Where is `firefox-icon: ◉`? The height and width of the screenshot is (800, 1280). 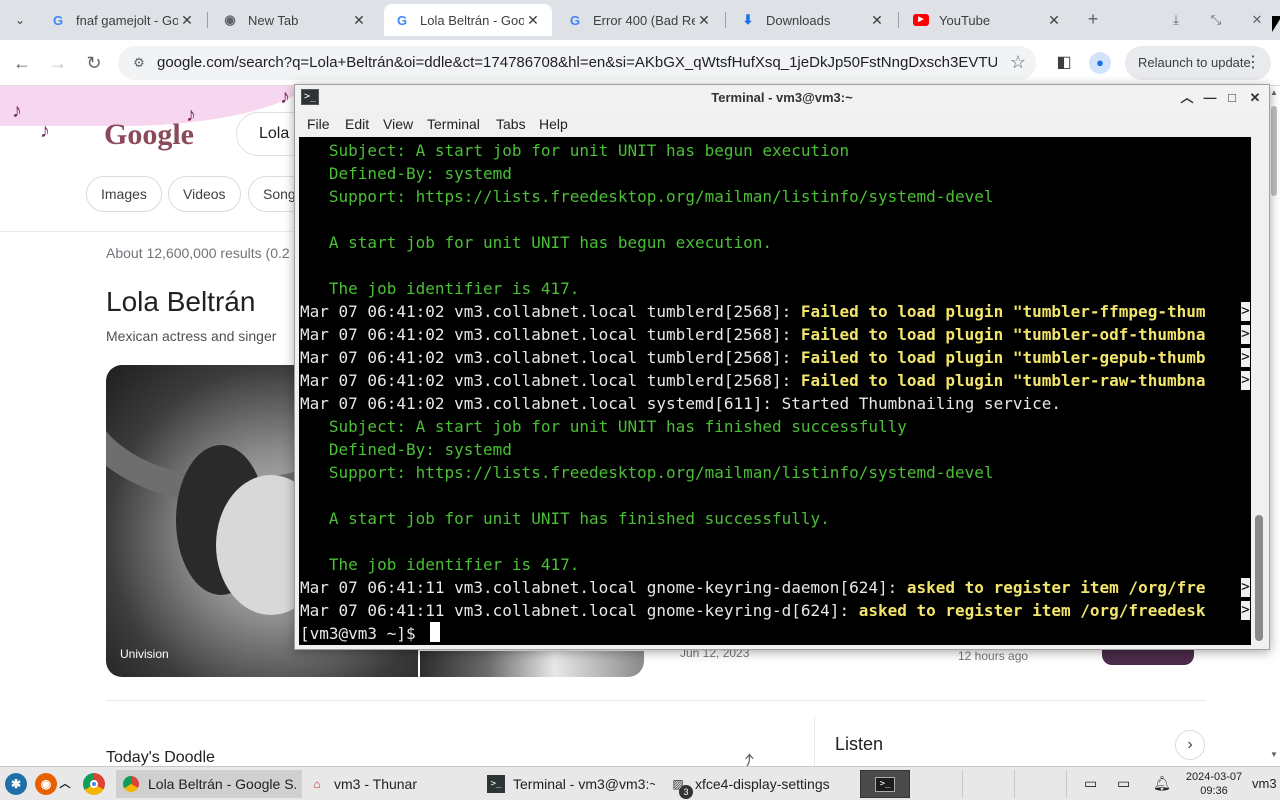
firefox-icon: ◉ is located at coordinates (46, 784).